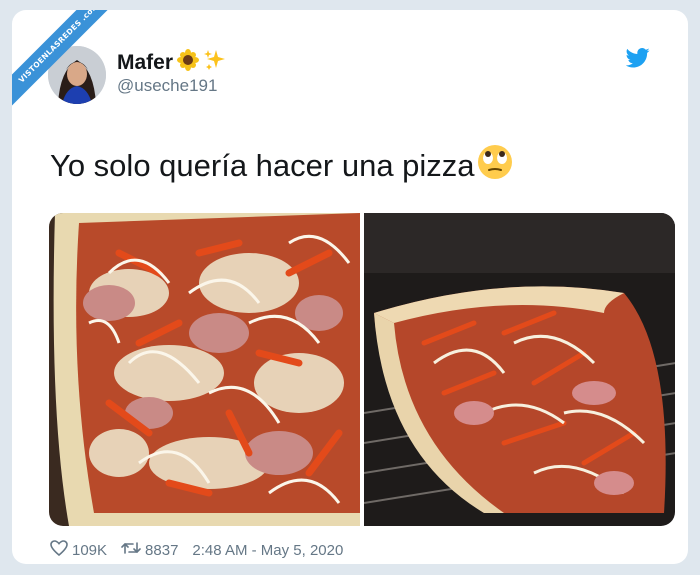 This screenshot has height=575, width=700. I want to click on retweets-count: 8837, so click(162, 550).